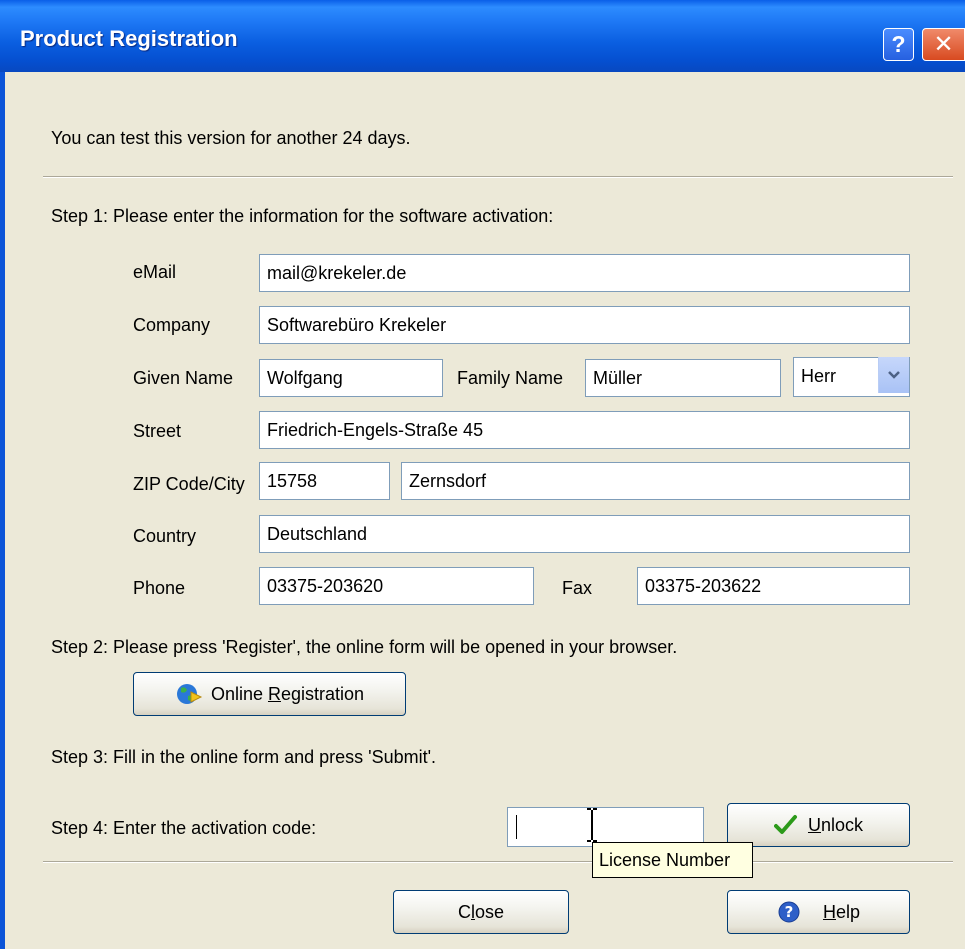 The height and width of the screenshot is (949, 965). Describe the element at coordinates (159, 588) in the screenshot. I see `phone-label: Phone` at that location.